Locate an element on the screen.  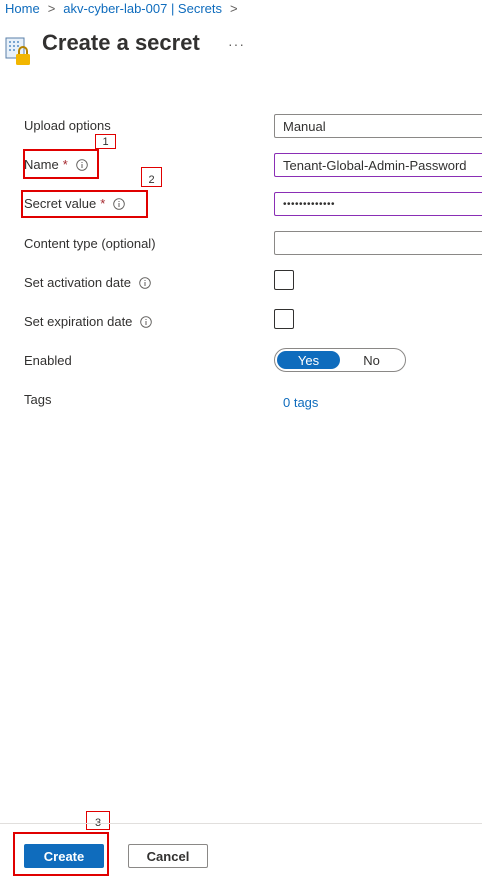
breadcrumb-home-link: Home is located at coordinates (22, 8).